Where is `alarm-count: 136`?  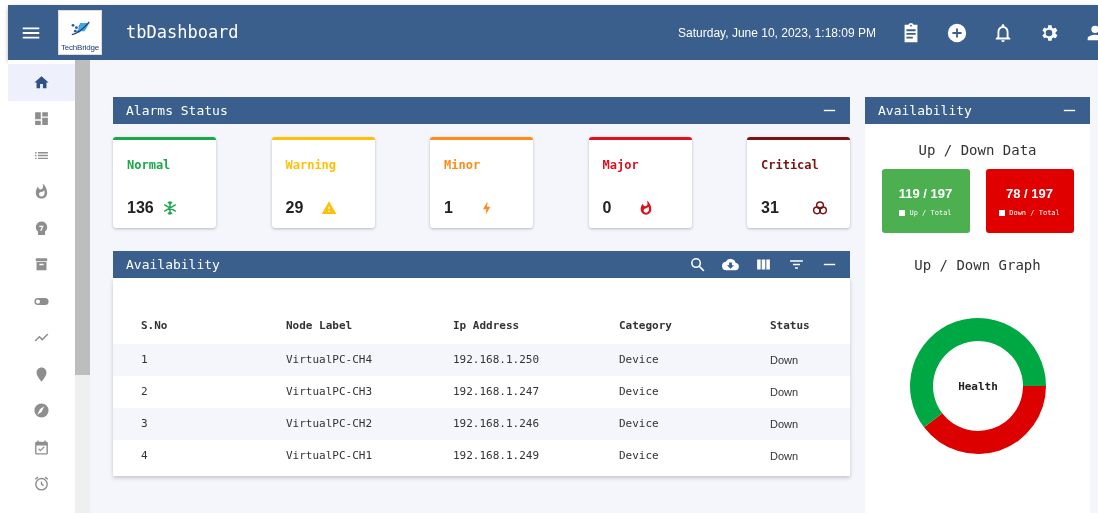 alarm-count: 136 is located at coordinates (140, 208).